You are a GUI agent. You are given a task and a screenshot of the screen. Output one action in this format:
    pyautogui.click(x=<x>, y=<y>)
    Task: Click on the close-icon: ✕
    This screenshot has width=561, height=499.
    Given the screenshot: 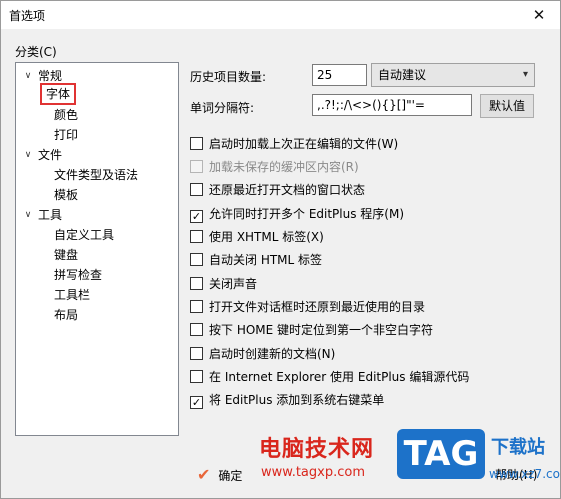 What is the action you would take?
    pyautogui.click(x=539, y=15)
    